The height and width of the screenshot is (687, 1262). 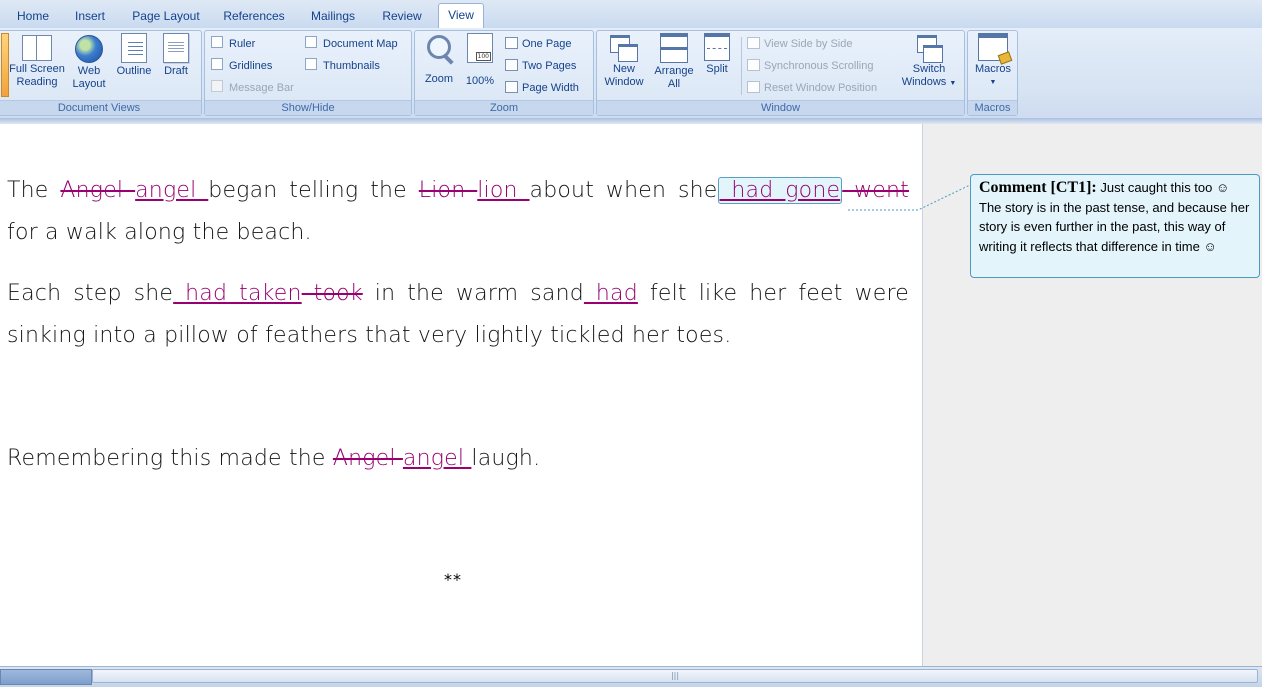 I want to click on comment-title: Comment [CT1]:, so click(x=1038, y=187).